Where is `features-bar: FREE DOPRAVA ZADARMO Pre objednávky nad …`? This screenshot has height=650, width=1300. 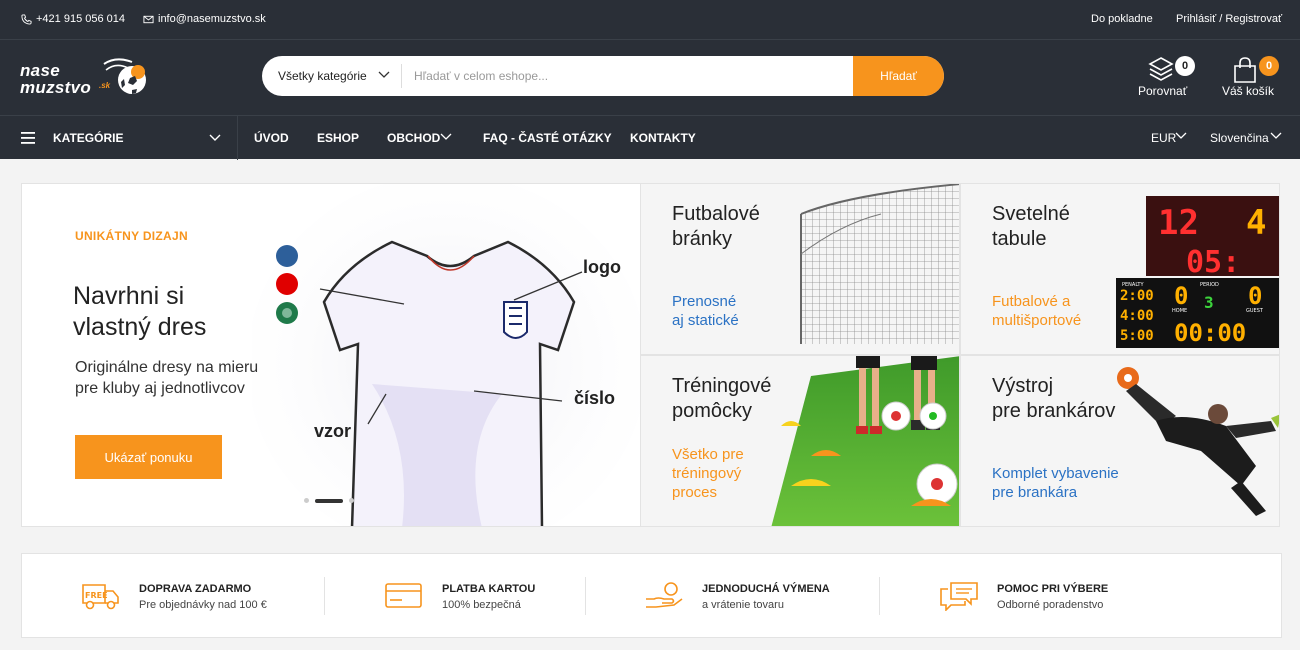
features-bar: FREE DOPRAVA ZADARMO Pre objednávky nad … is located at coordinates (651, 595).